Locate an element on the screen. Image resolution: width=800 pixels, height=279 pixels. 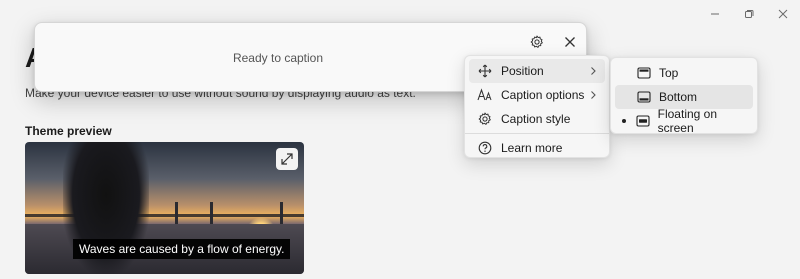
position-floating-icon is located at coordinates (642, 121).